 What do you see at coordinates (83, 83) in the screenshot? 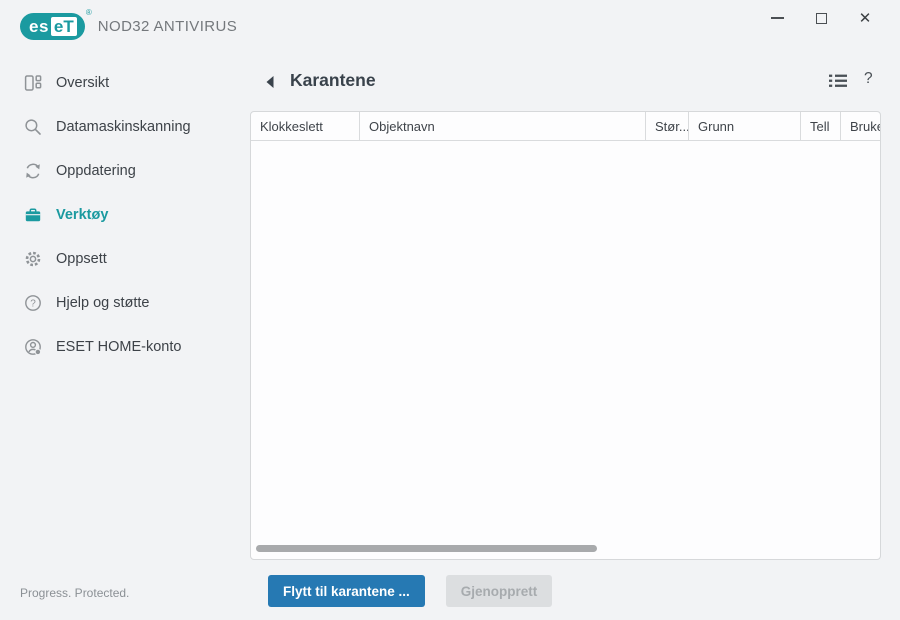
I see `sidebar-item-label: Oversikt` at bounding box center [83, 83].